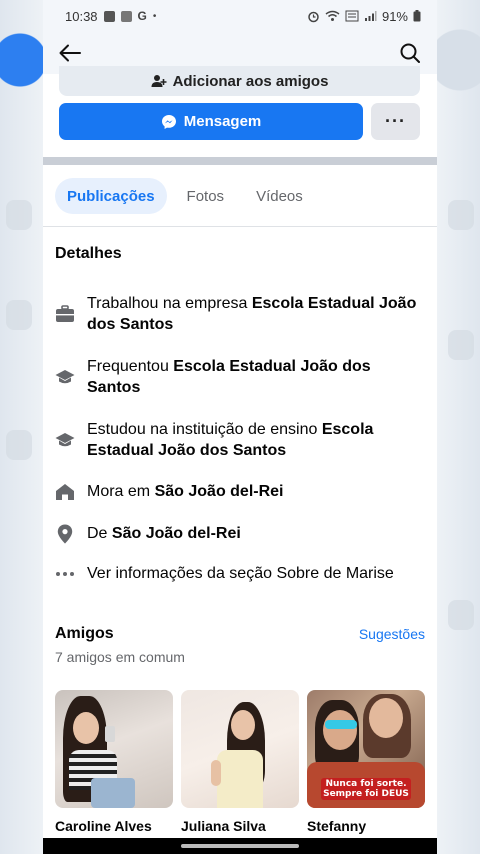 This screenshot has height=854, width=480. I want to click on add-friends-button: Adicionar aos amigos, so click(239, 81).